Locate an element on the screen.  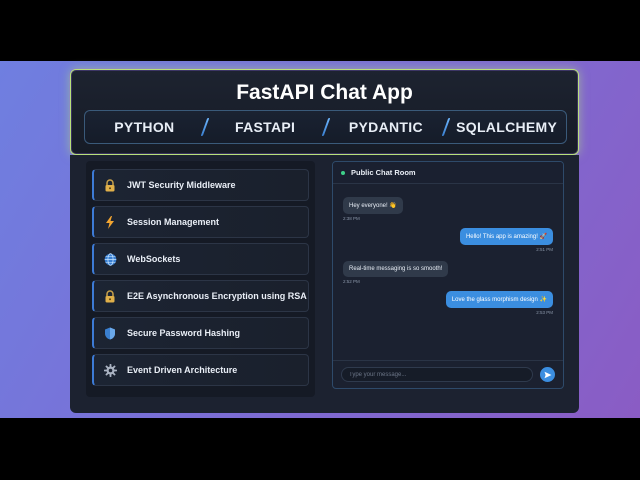
message-bubble: Hello! This app is amazing! 🚀 is located at coordinates (506, 236).